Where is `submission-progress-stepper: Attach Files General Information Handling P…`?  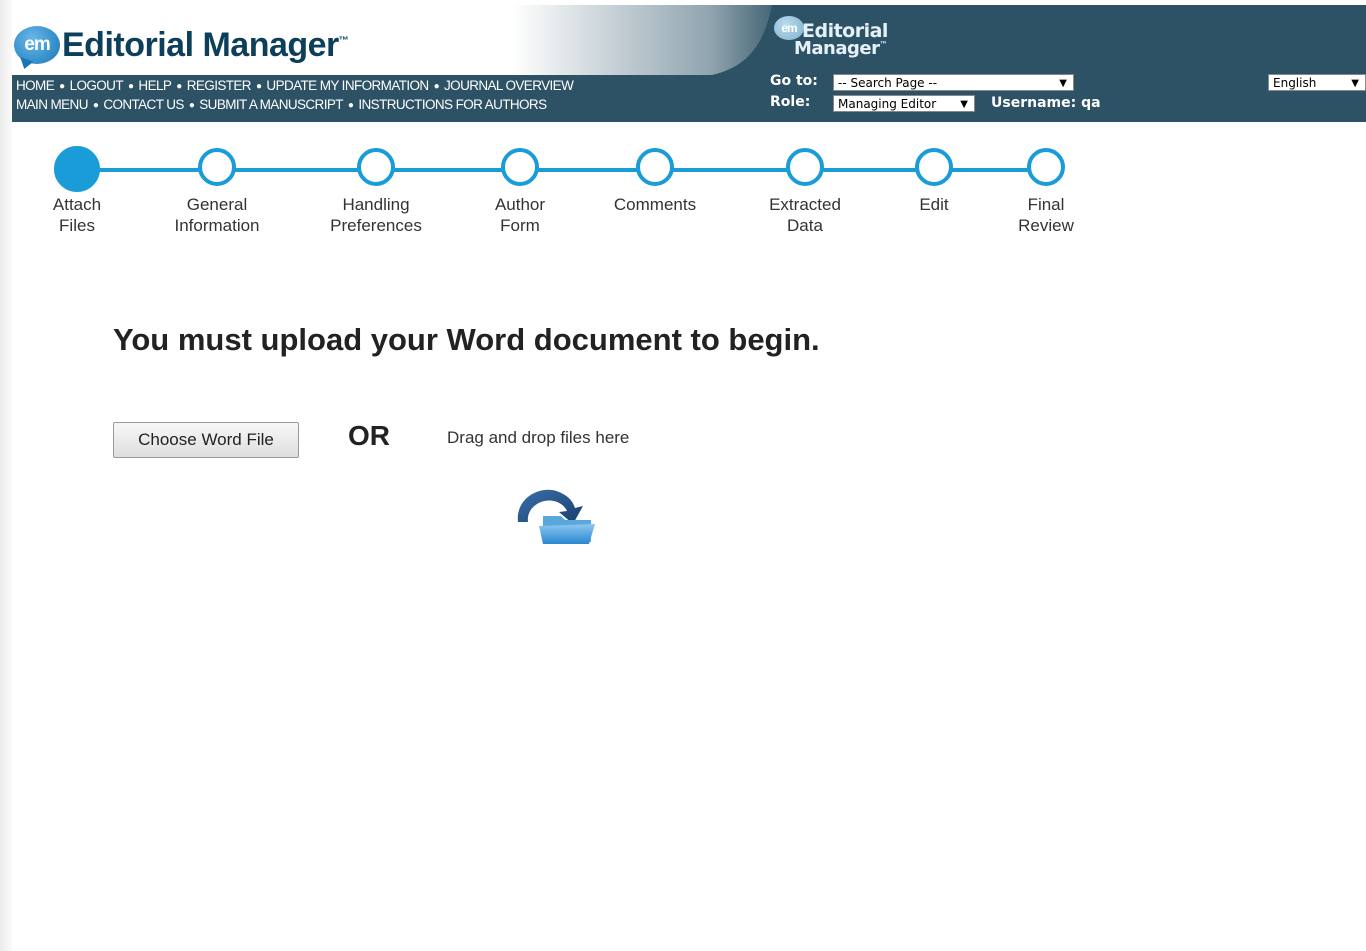 submission-progress-stepper: Attach Files General Information Handling P… is located at coordinates (683, 187).